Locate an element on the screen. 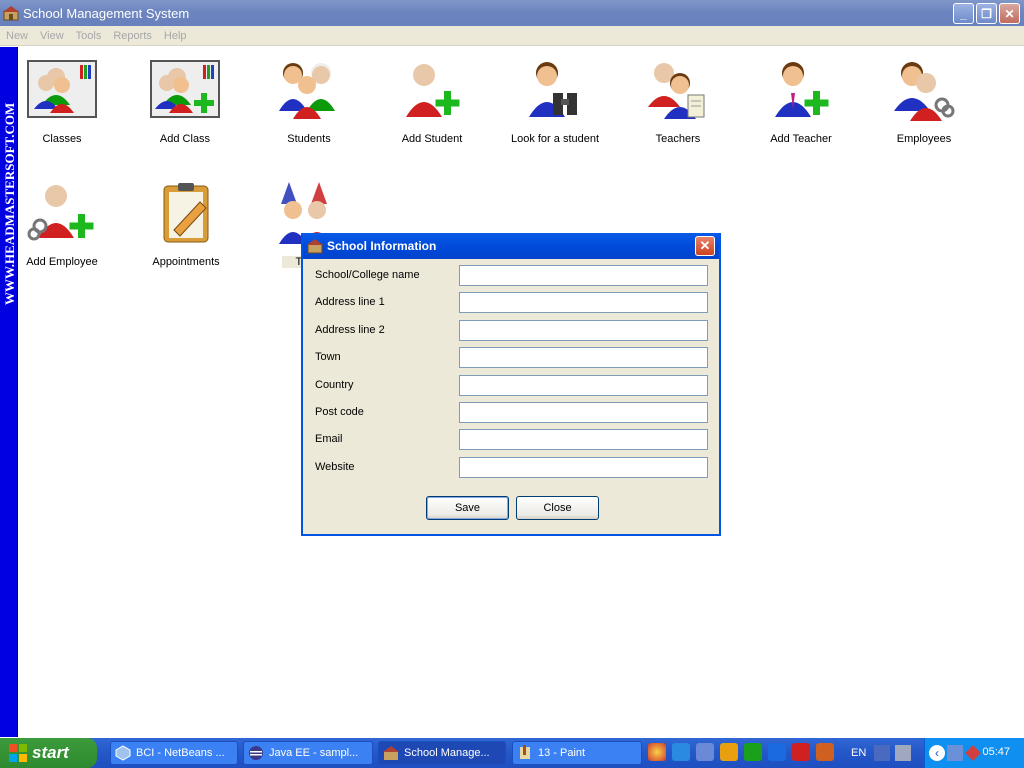 The width and height of the screenshot is (1024, 768). show-hidden-icons-icon: ‹ is located at coordinates (937, 753).